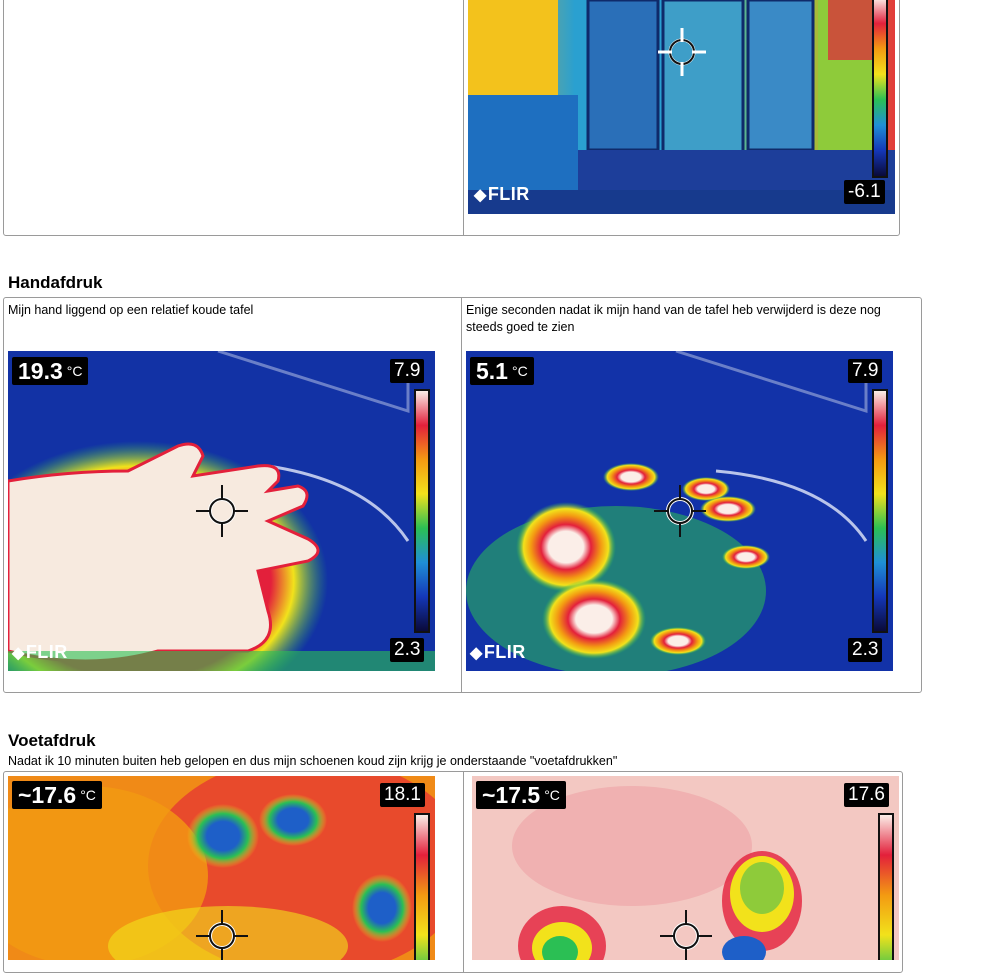  I want to click on flir-logo: ◆FLIR, so click(502, 194).